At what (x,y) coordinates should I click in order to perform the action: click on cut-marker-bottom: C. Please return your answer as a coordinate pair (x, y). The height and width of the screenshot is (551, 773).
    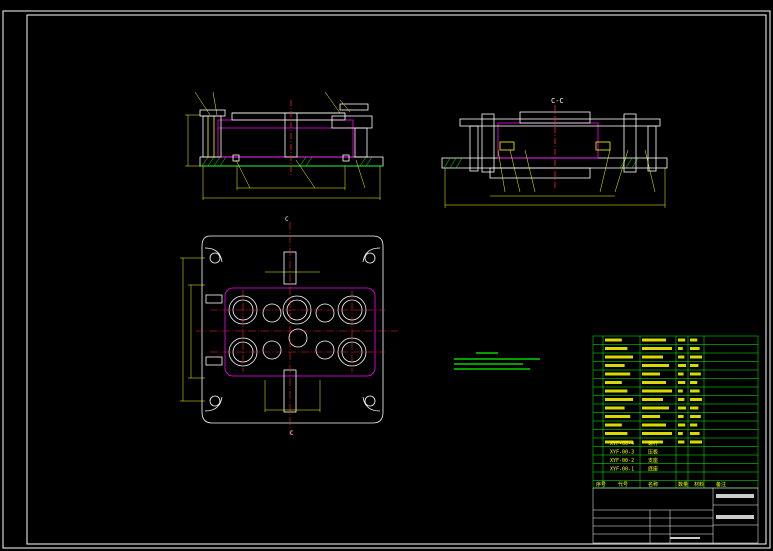
    Looking at the image, I should click on (292, 433).